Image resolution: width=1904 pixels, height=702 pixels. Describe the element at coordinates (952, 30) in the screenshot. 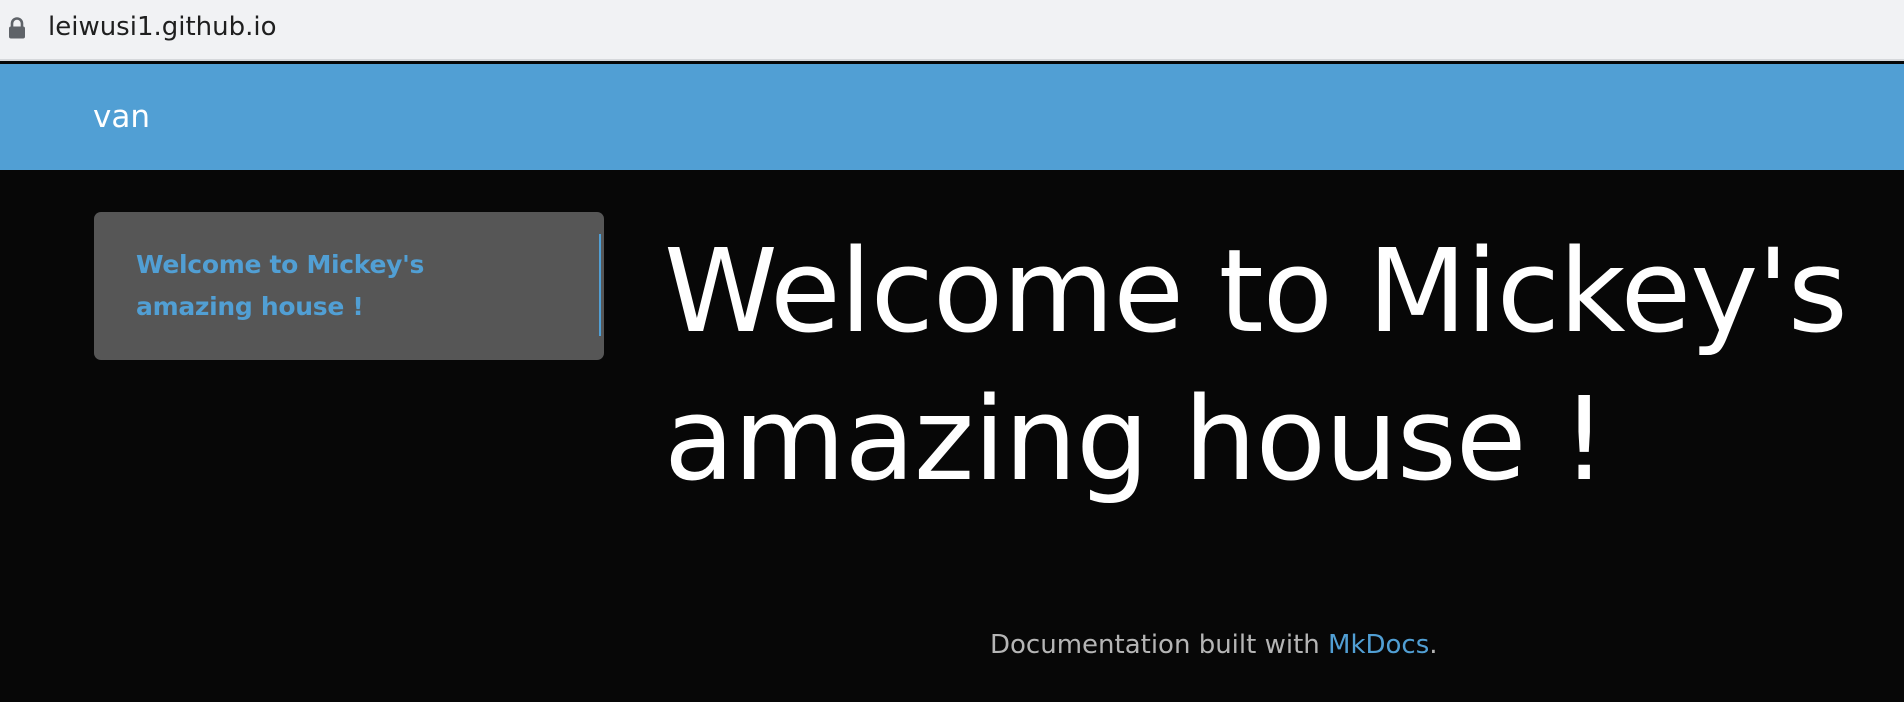

I see `browser-address-bar: leiwusi1.github.io` at that location.